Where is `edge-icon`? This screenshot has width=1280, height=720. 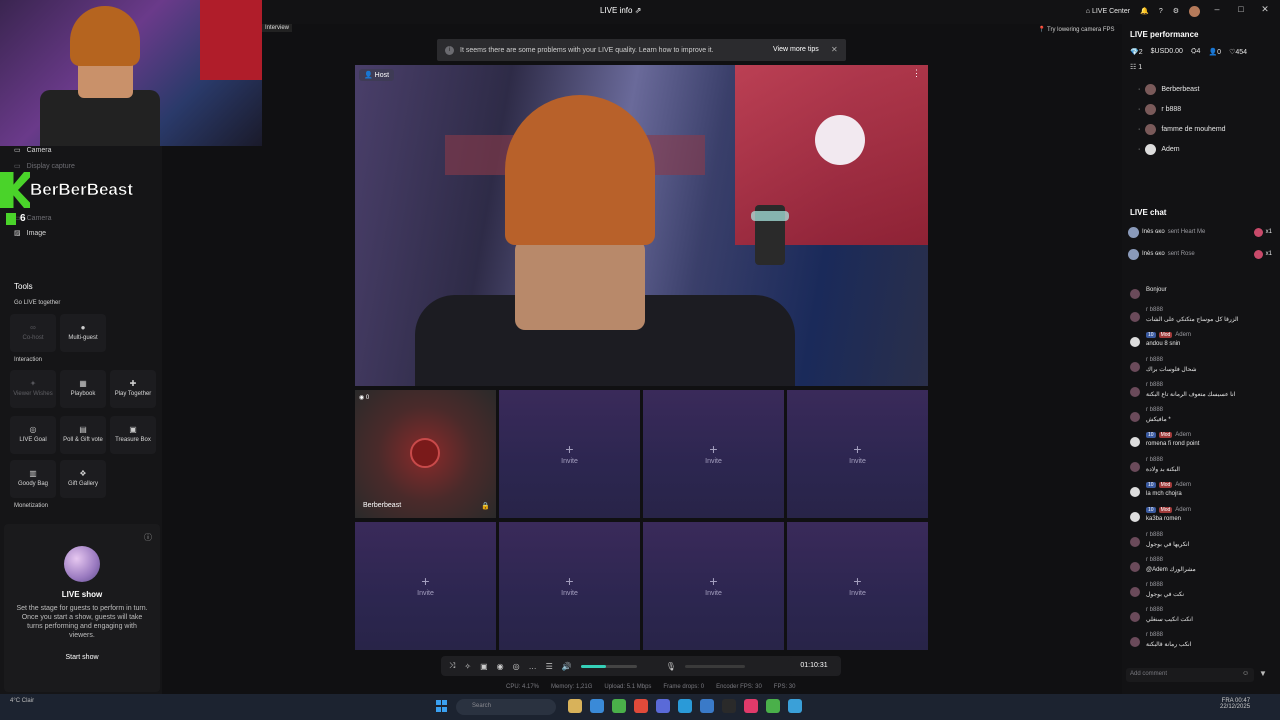 edge-icon is located at coordinates (597, 706).